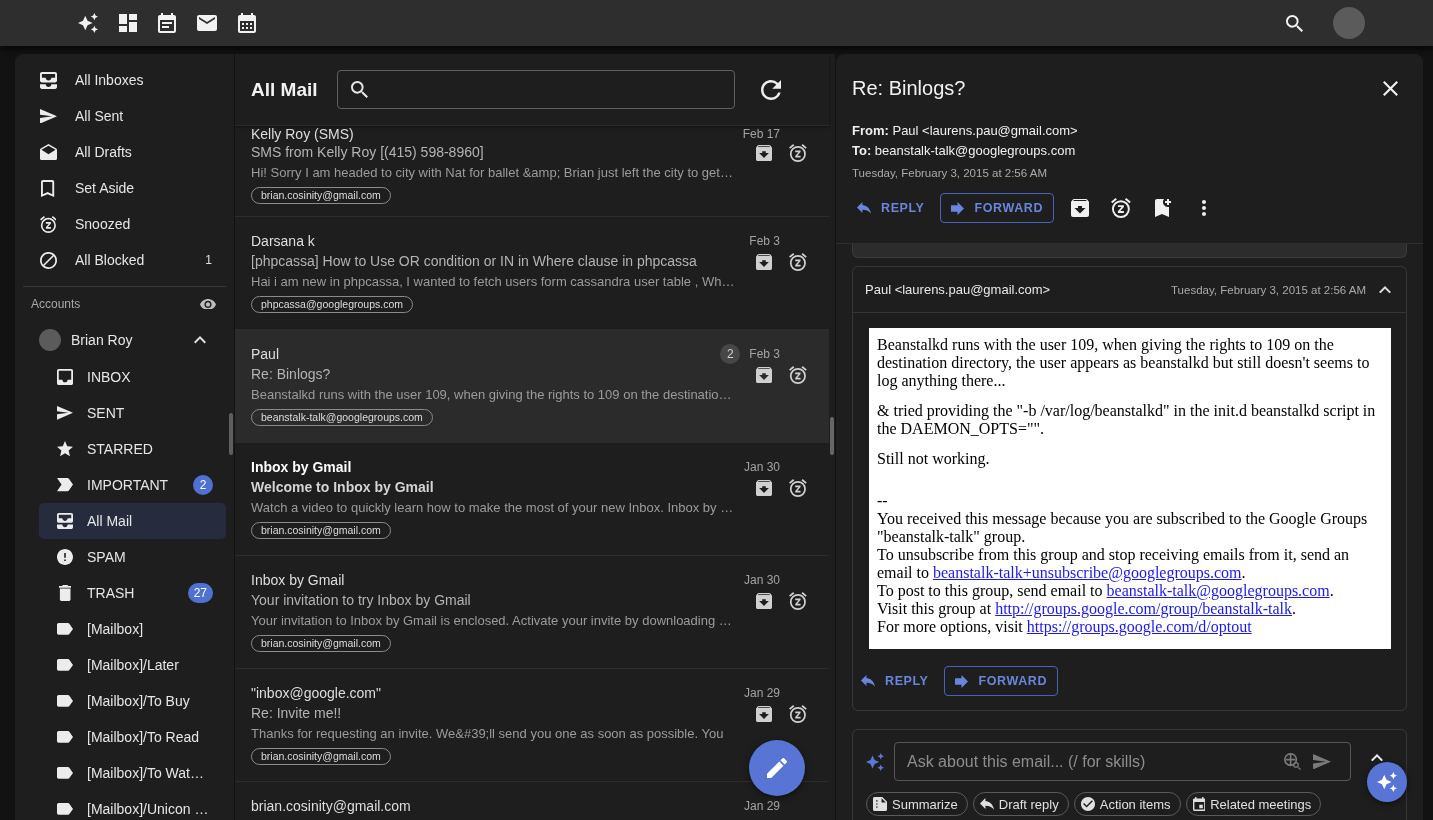 This screenshot has height=820, width=1433. What do you see at coordinates (124, 260) in the screenshot?
I see `nav-item: All Blocked 1` at bounding box center [124, 260].